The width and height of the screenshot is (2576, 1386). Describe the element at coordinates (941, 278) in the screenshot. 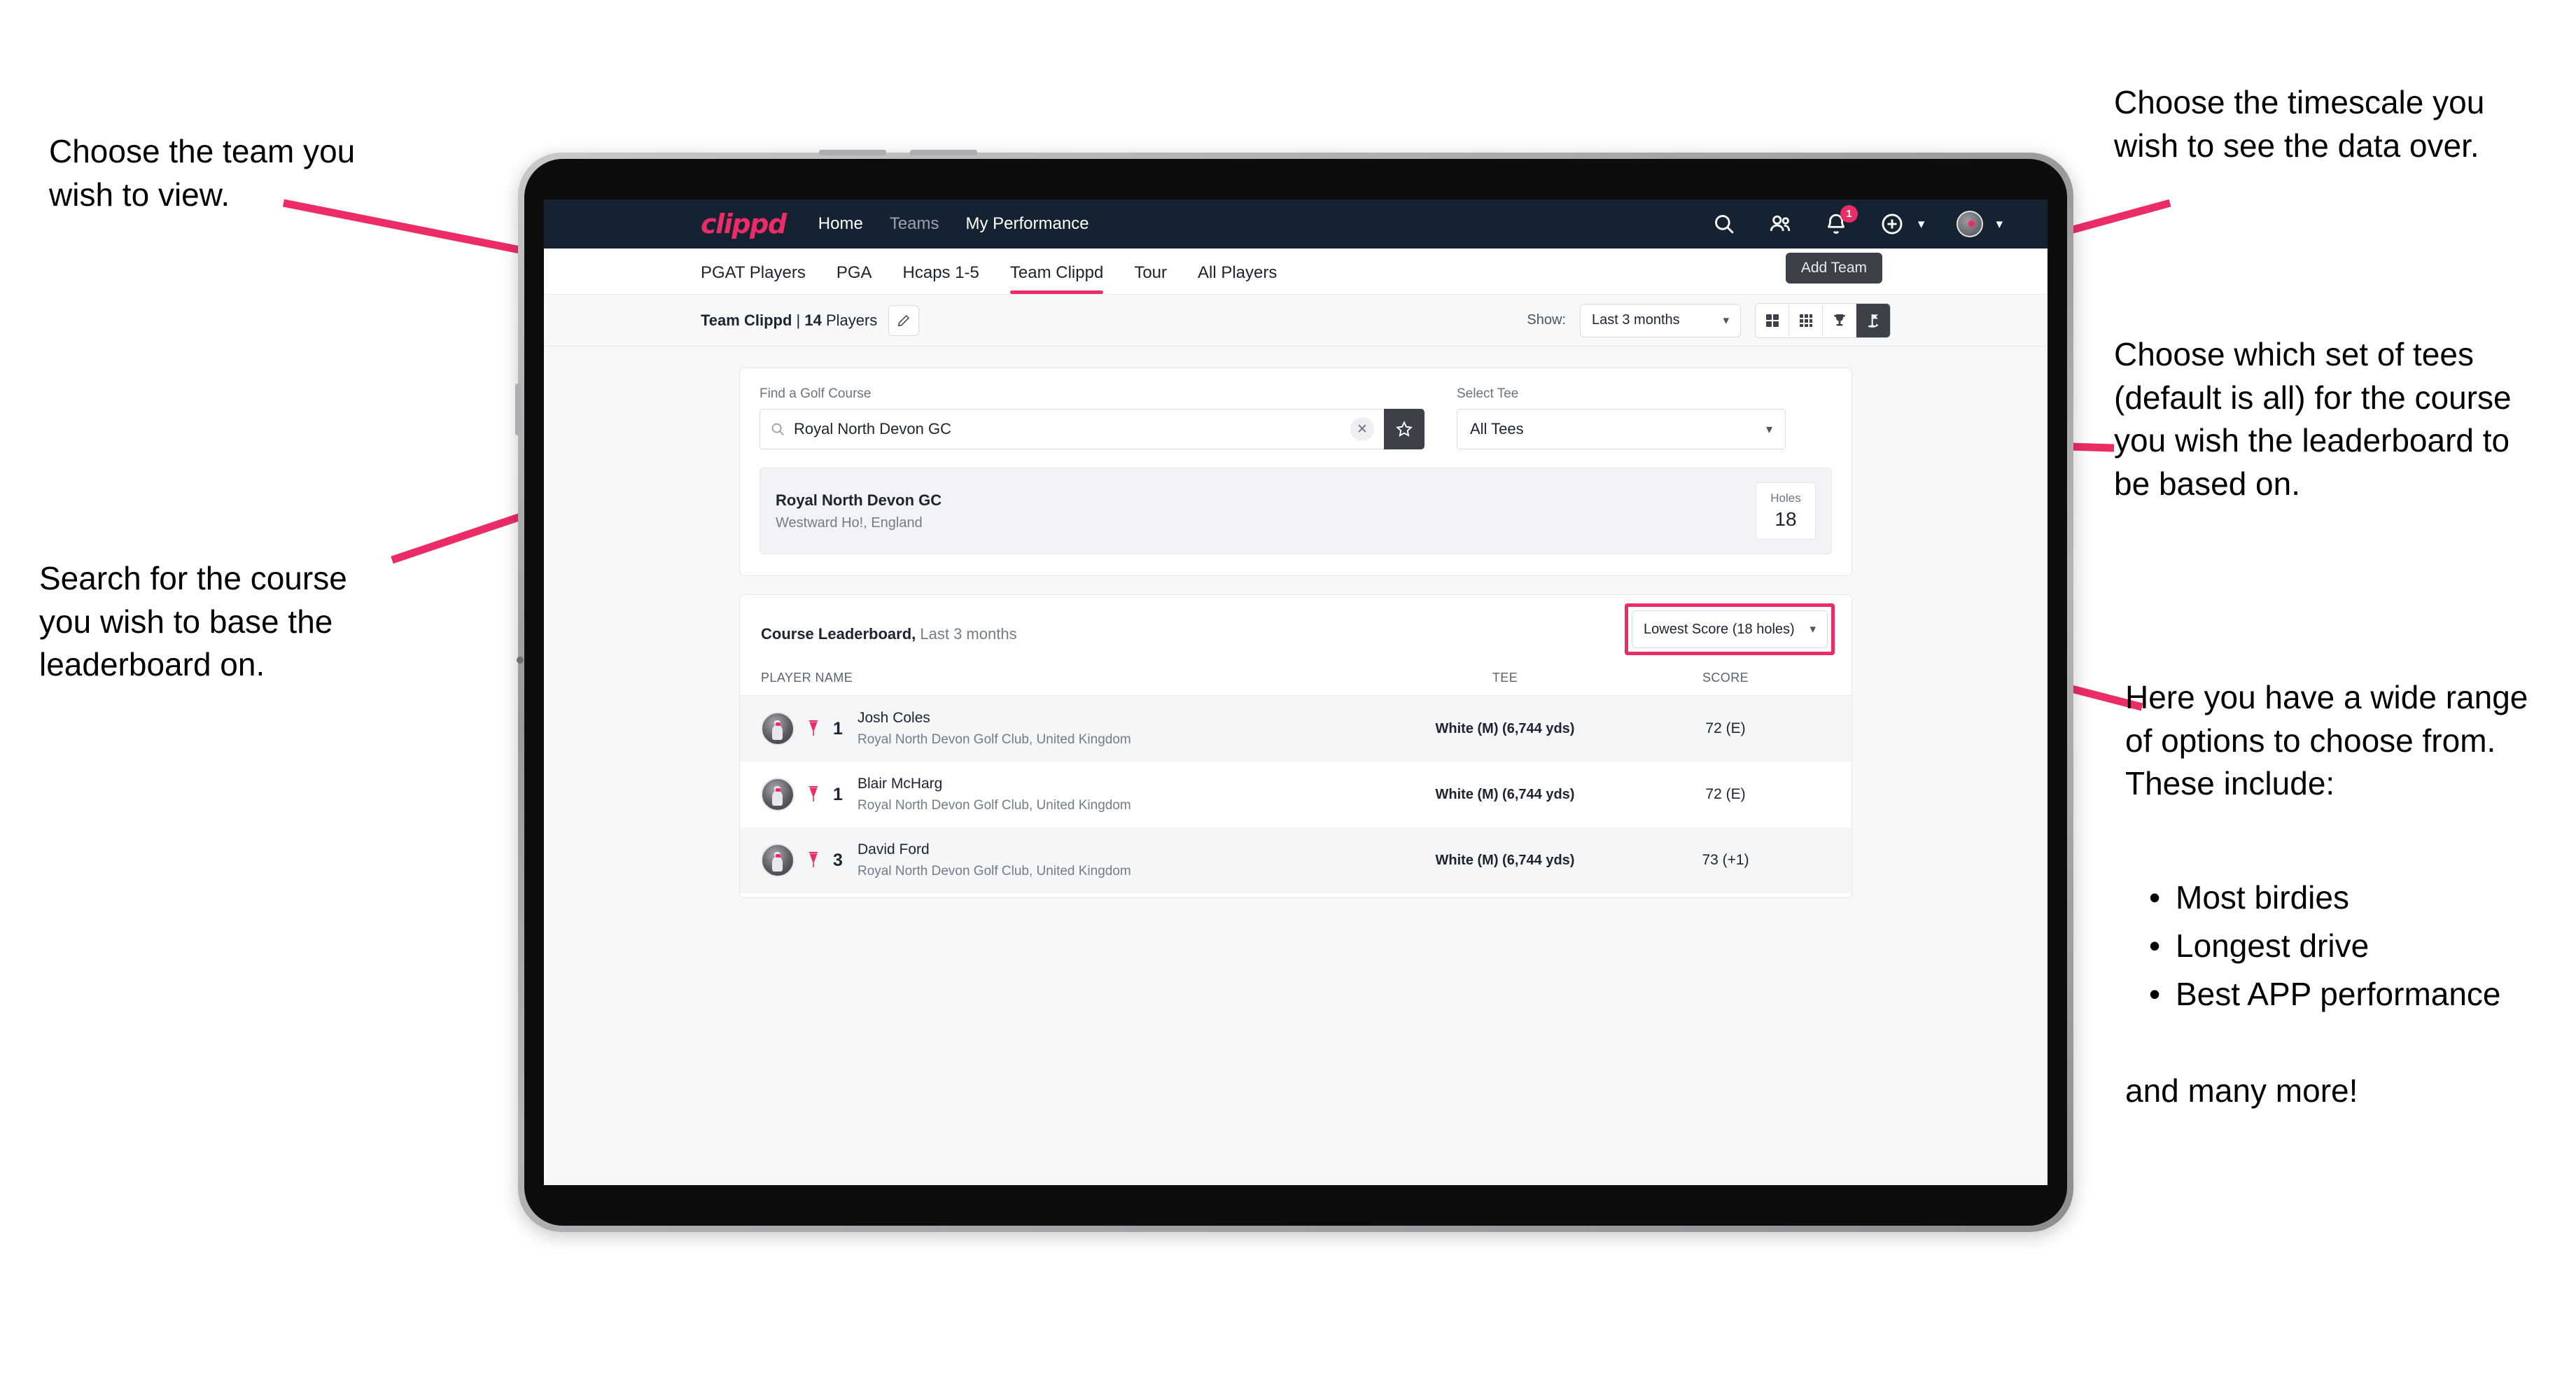

I see `tab-hcaps-1-5: Hcaps 1-5` at that location.